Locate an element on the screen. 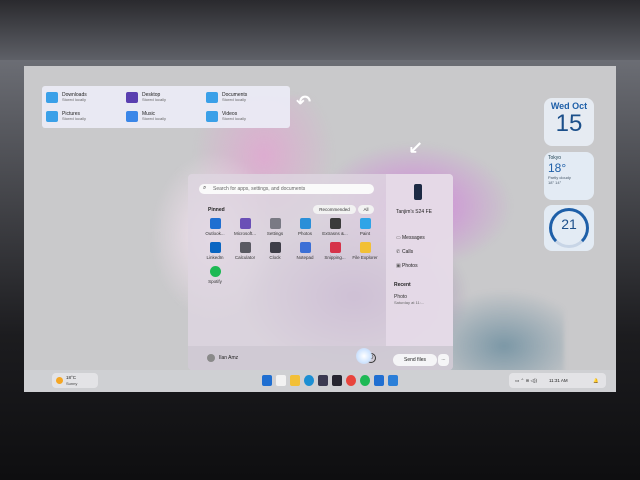  folder-desktop: Desktop Stored locally is located at coordinates (166, 97).